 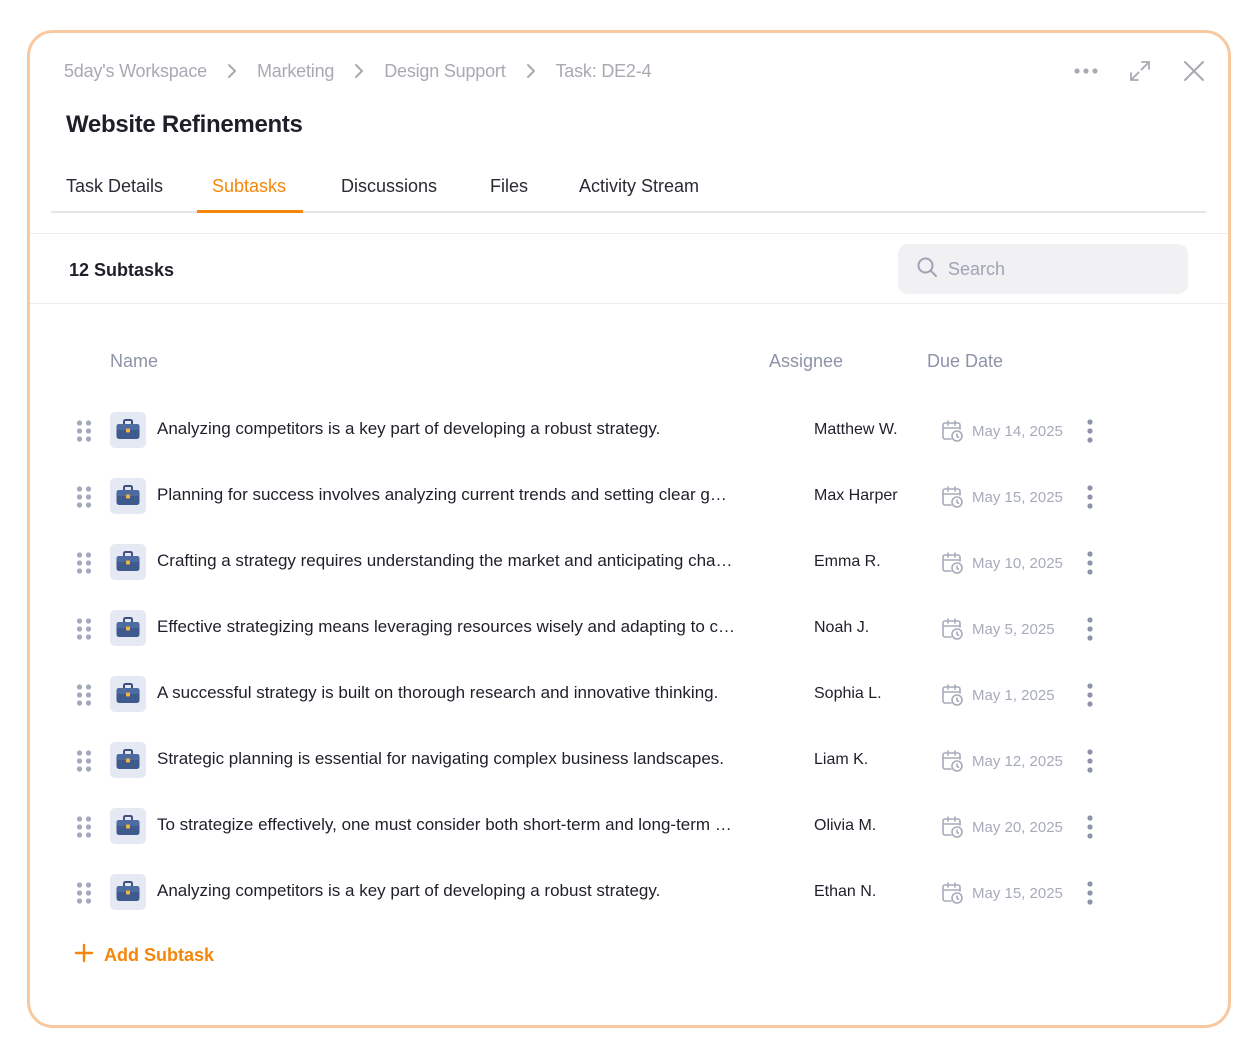 I want to click on active-tab-indicator, so click(x=250, y=211).